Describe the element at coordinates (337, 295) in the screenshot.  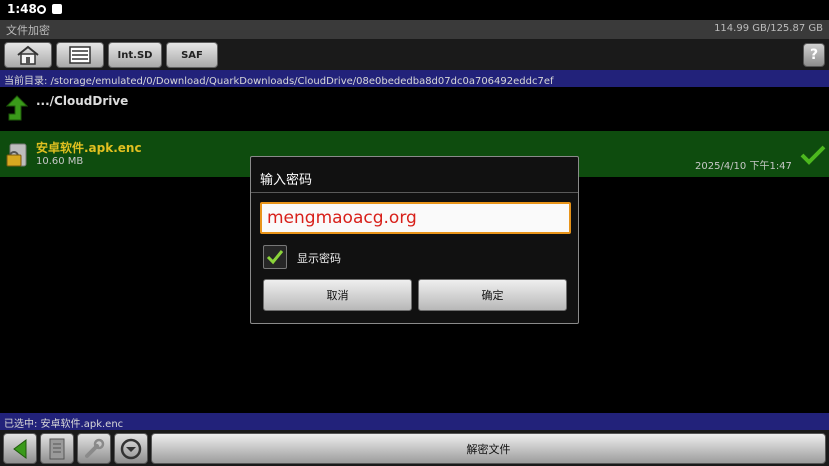
I see `cancel-button: 取消` at that location.